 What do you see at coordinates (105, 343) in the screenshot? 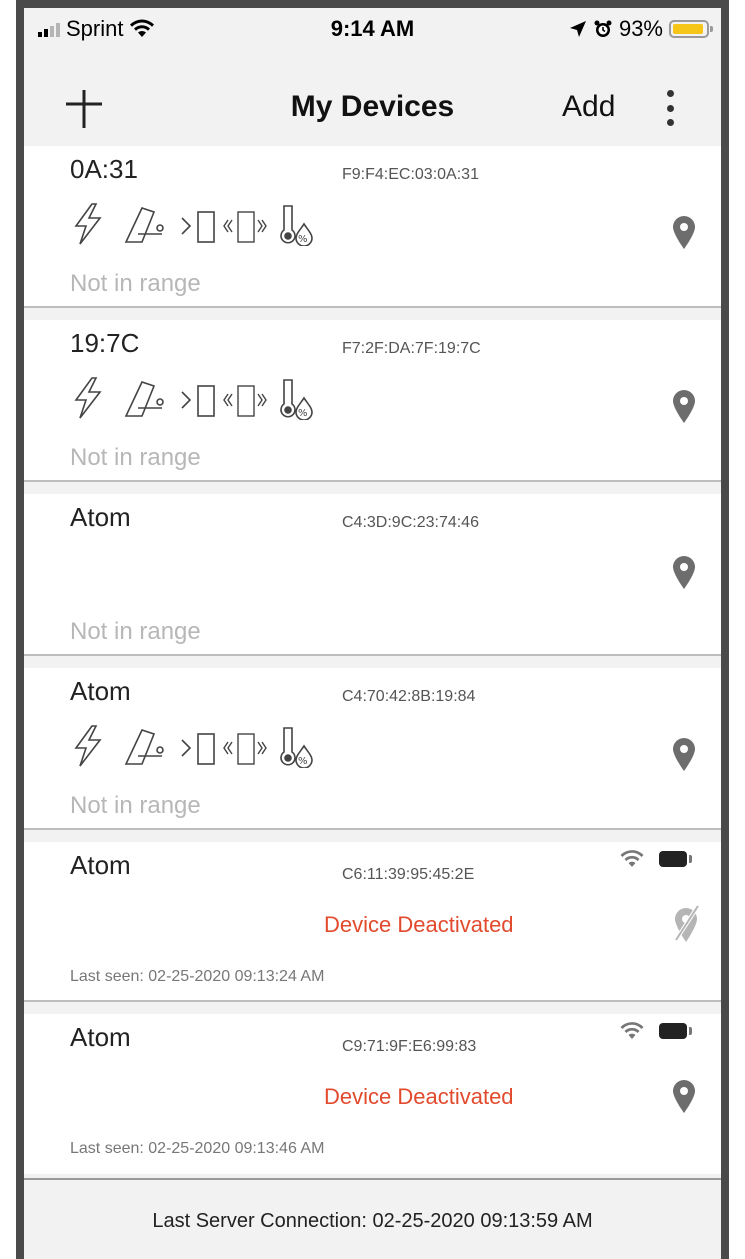
I see `device-name: 19:7C` at bounding box center [105, 343].